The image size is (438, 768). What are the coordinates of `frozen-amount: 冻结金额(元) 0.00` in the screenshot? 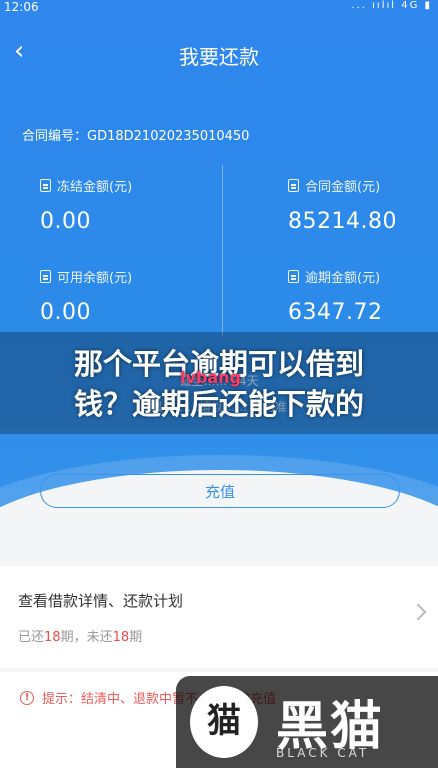 It's located at (86, 205).